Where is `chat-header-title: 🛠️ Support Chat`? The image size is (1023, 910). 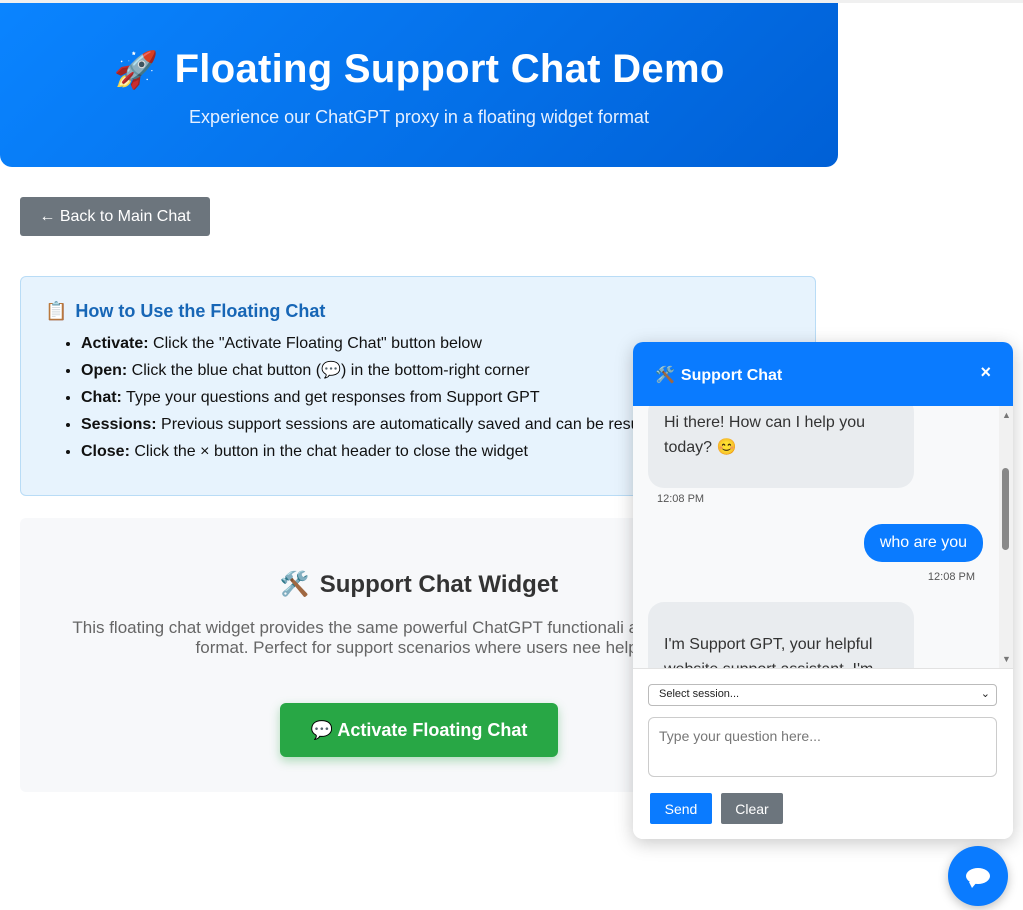
chat-header-title: 🛠️ Support Chat is located at coordinates (718, 375).